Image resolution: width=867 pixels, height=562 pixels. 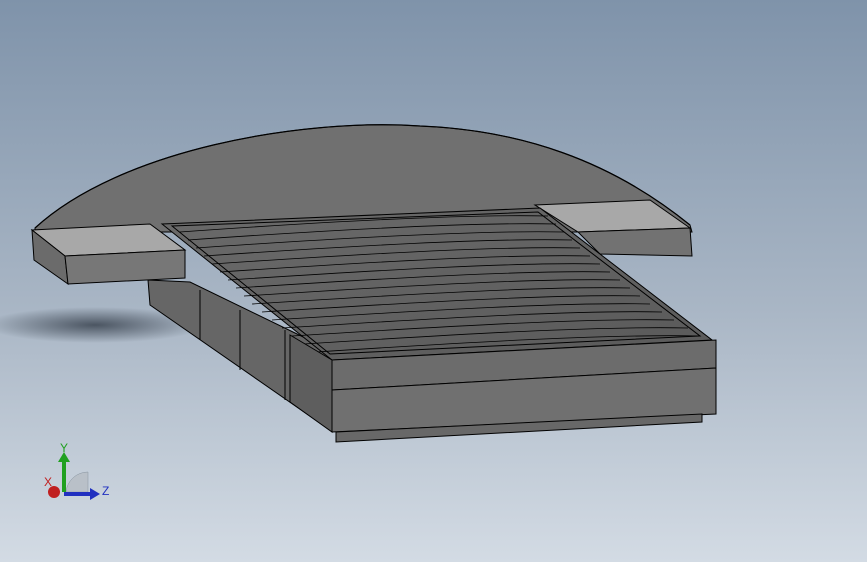 What do you see at coordinates (76, 470) in the screenshot?
I see `axis-triad: Y Z X` at bounding box center [76, 470].